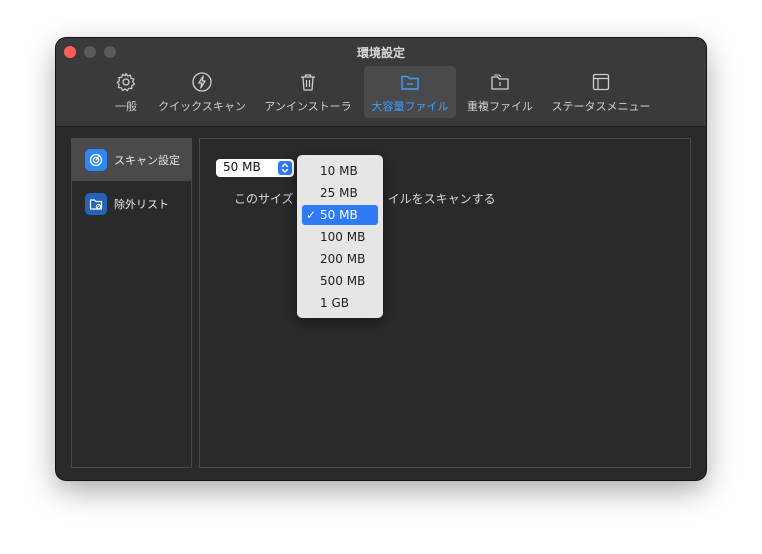  I want to click on option-label: 10 MB, so click(339, 171).